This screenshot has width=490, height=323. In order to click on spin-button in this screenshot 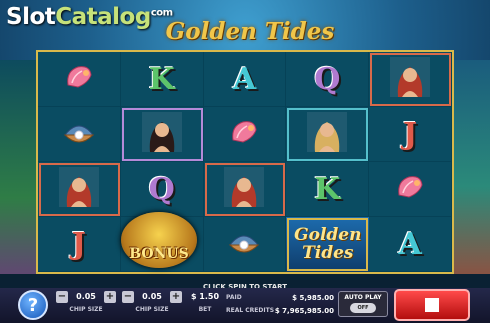, I will do `click(432, 305)`.